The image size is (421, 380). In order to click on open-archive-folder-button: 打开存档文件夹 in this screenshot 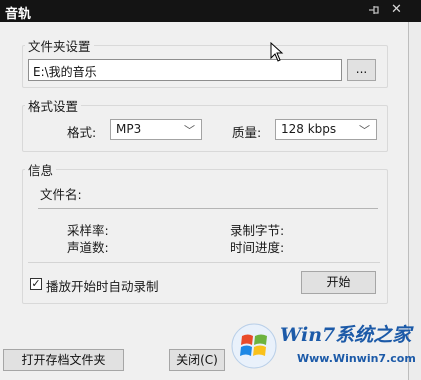, I will do `click(63, 360)`.